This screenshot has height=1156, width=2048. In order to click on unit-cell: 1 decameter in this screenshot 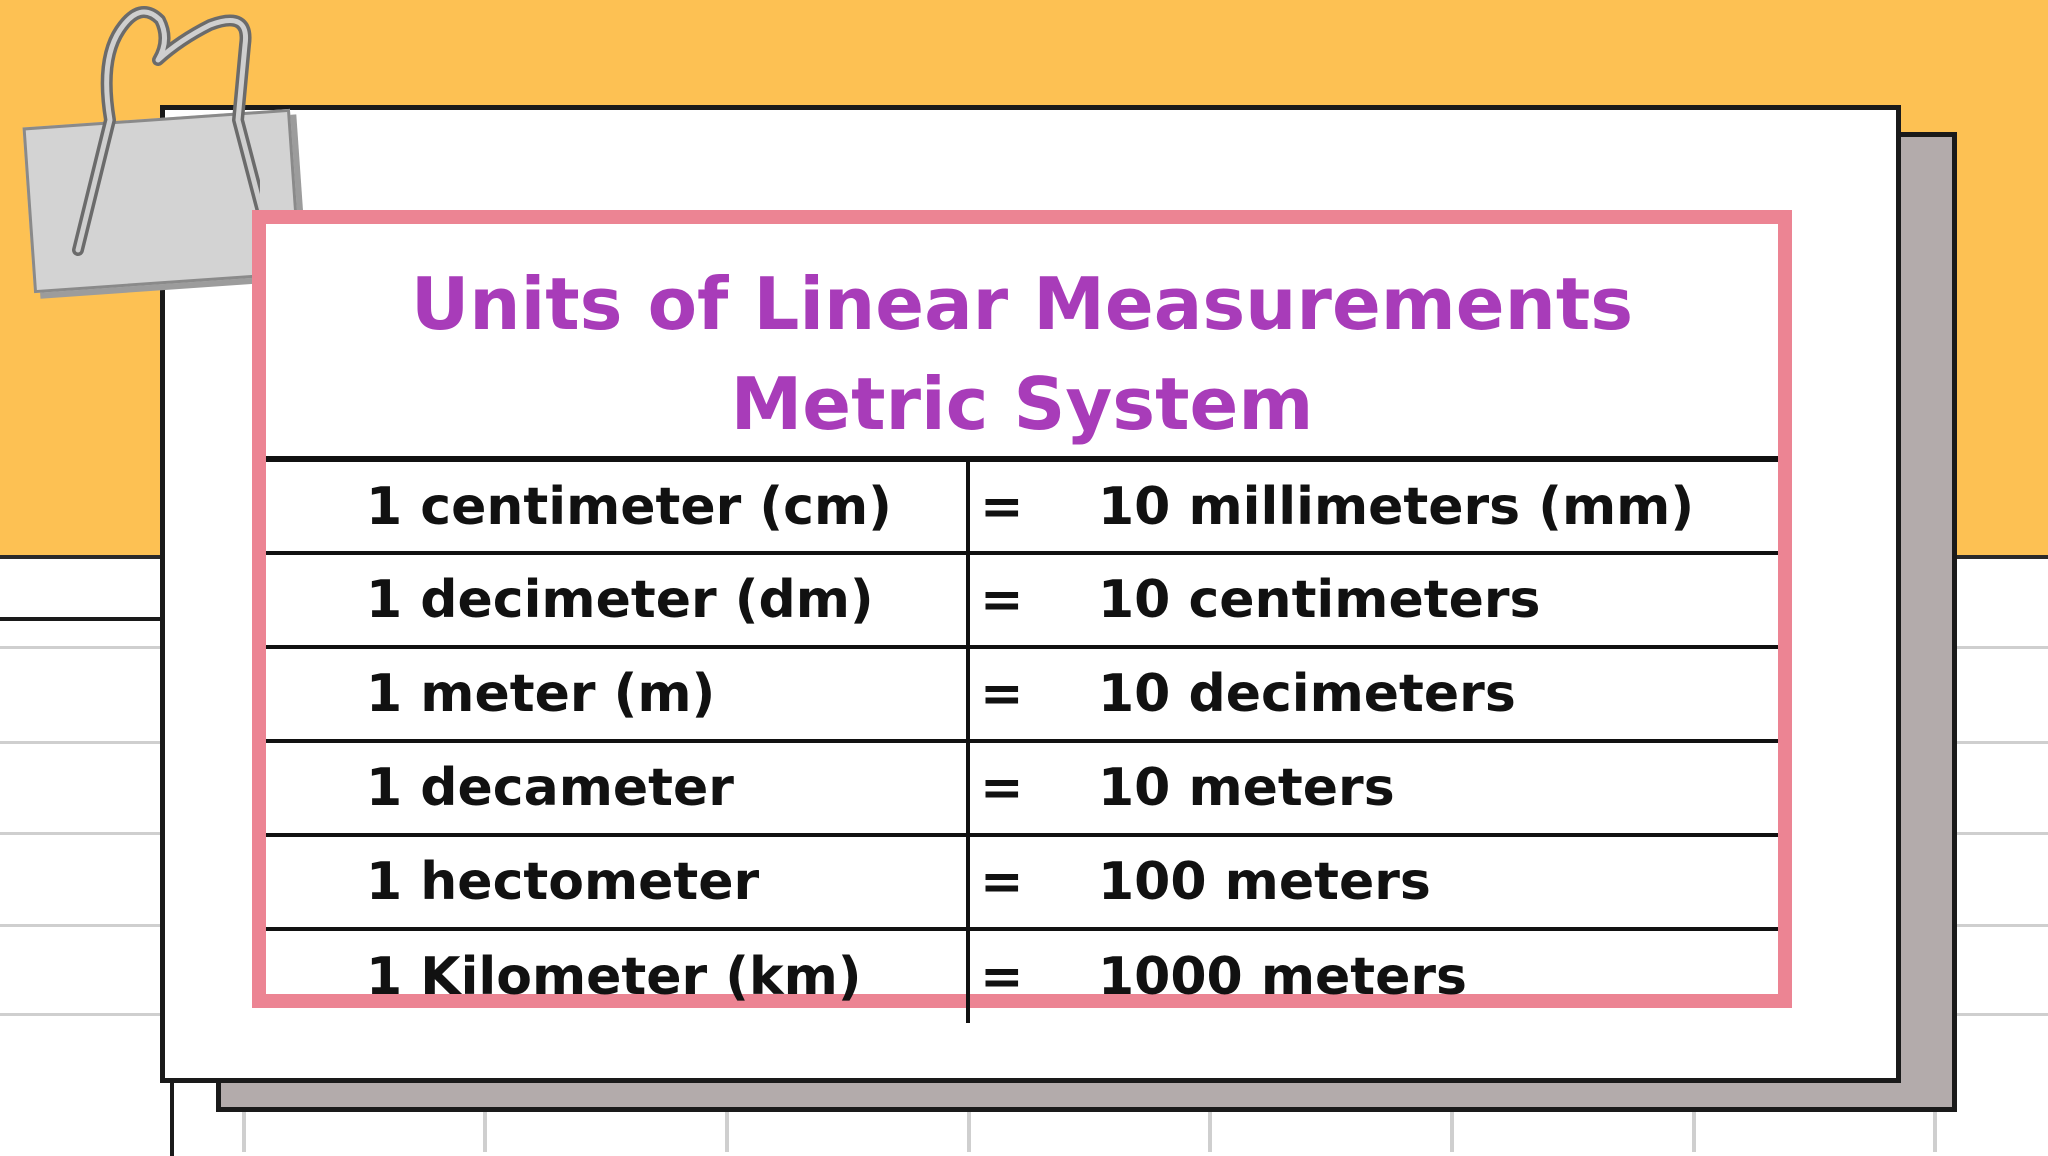, I will do `click(618, 788)`.